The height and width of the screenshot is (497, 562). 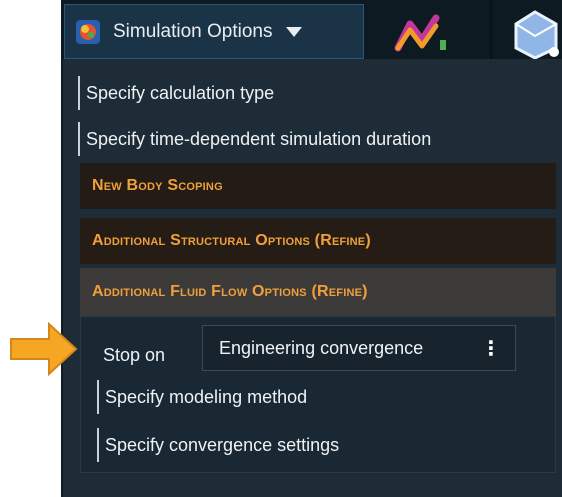 I want to click on geometry-mesh-icon, so click(x=535, y=34).